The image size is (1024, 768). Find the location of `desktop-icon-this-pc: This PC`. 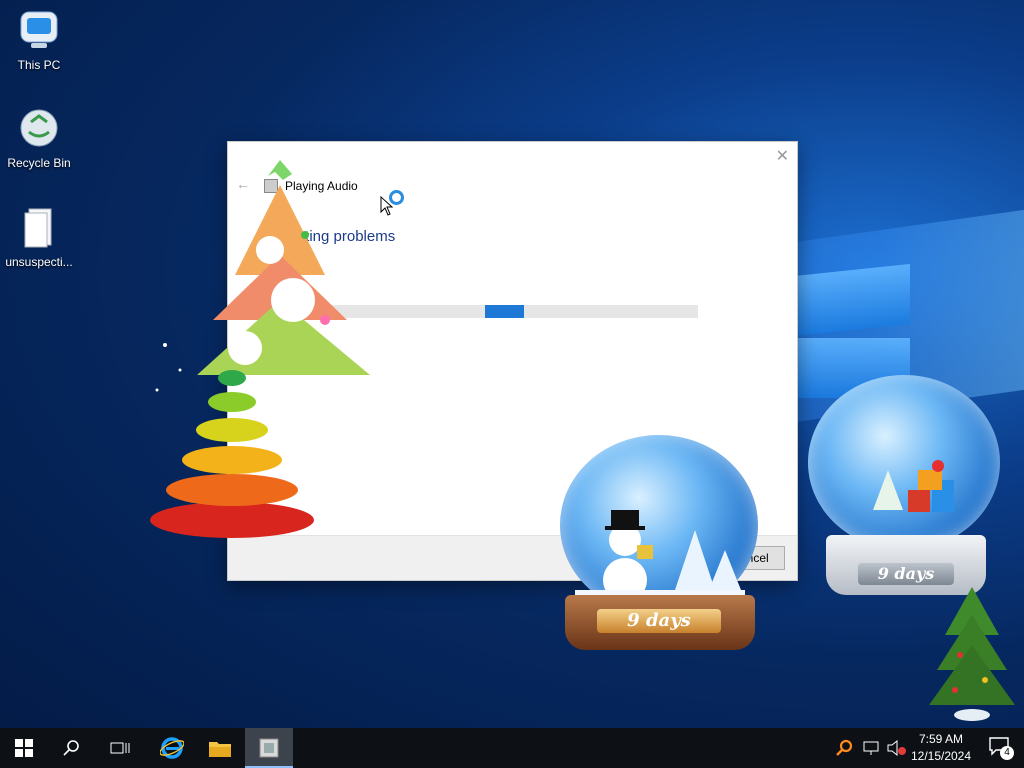

desktop-icon-this-pc: This PC is located at coordinates (39, 40).